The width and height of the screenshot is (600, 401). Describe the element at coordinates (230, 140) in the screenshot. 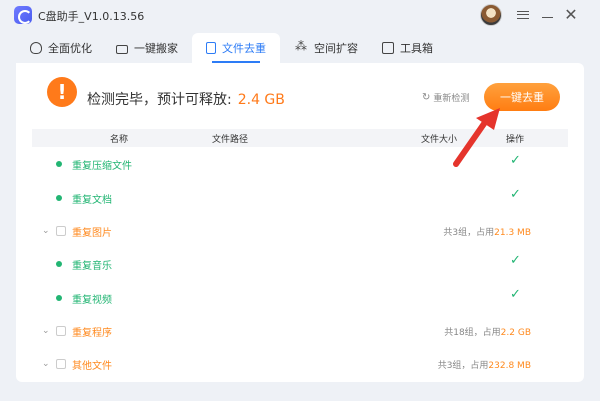

I see `header-path: 文件路径` at that location.